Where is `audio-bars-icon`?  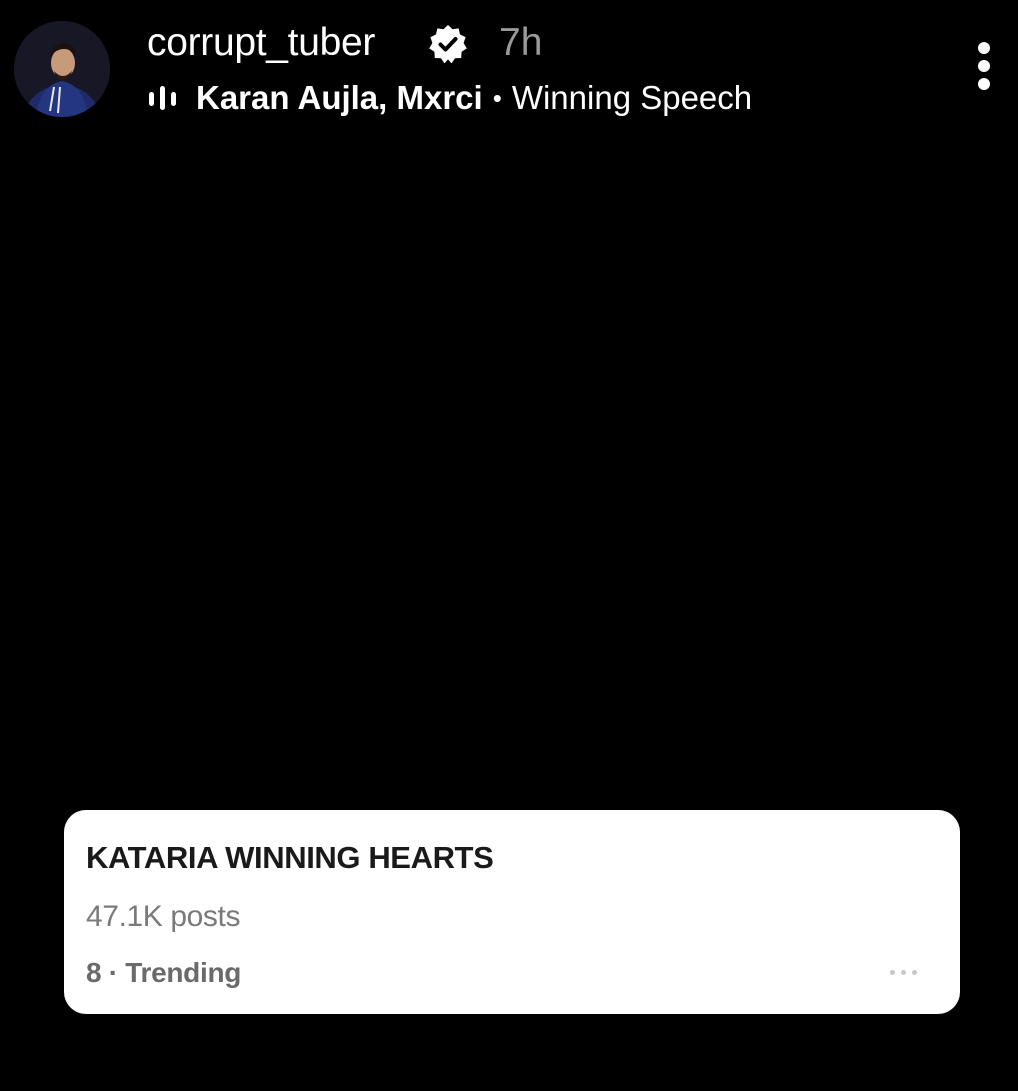
audio-bars-icon is located at coordinates (162, 98).